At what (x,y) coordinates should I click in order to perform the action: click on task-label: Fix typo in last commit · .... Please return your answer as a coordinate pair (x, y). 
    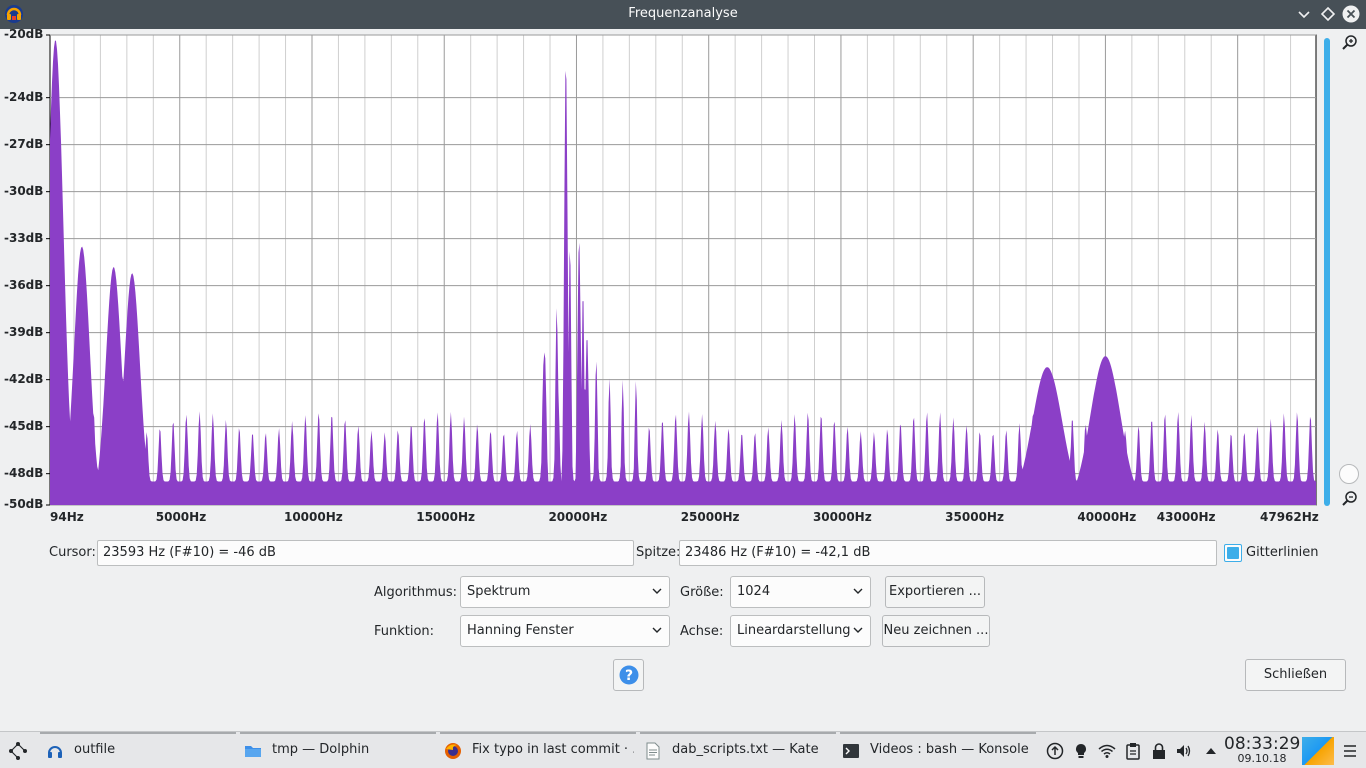
    Looking at the image, I should click on (553, 749).